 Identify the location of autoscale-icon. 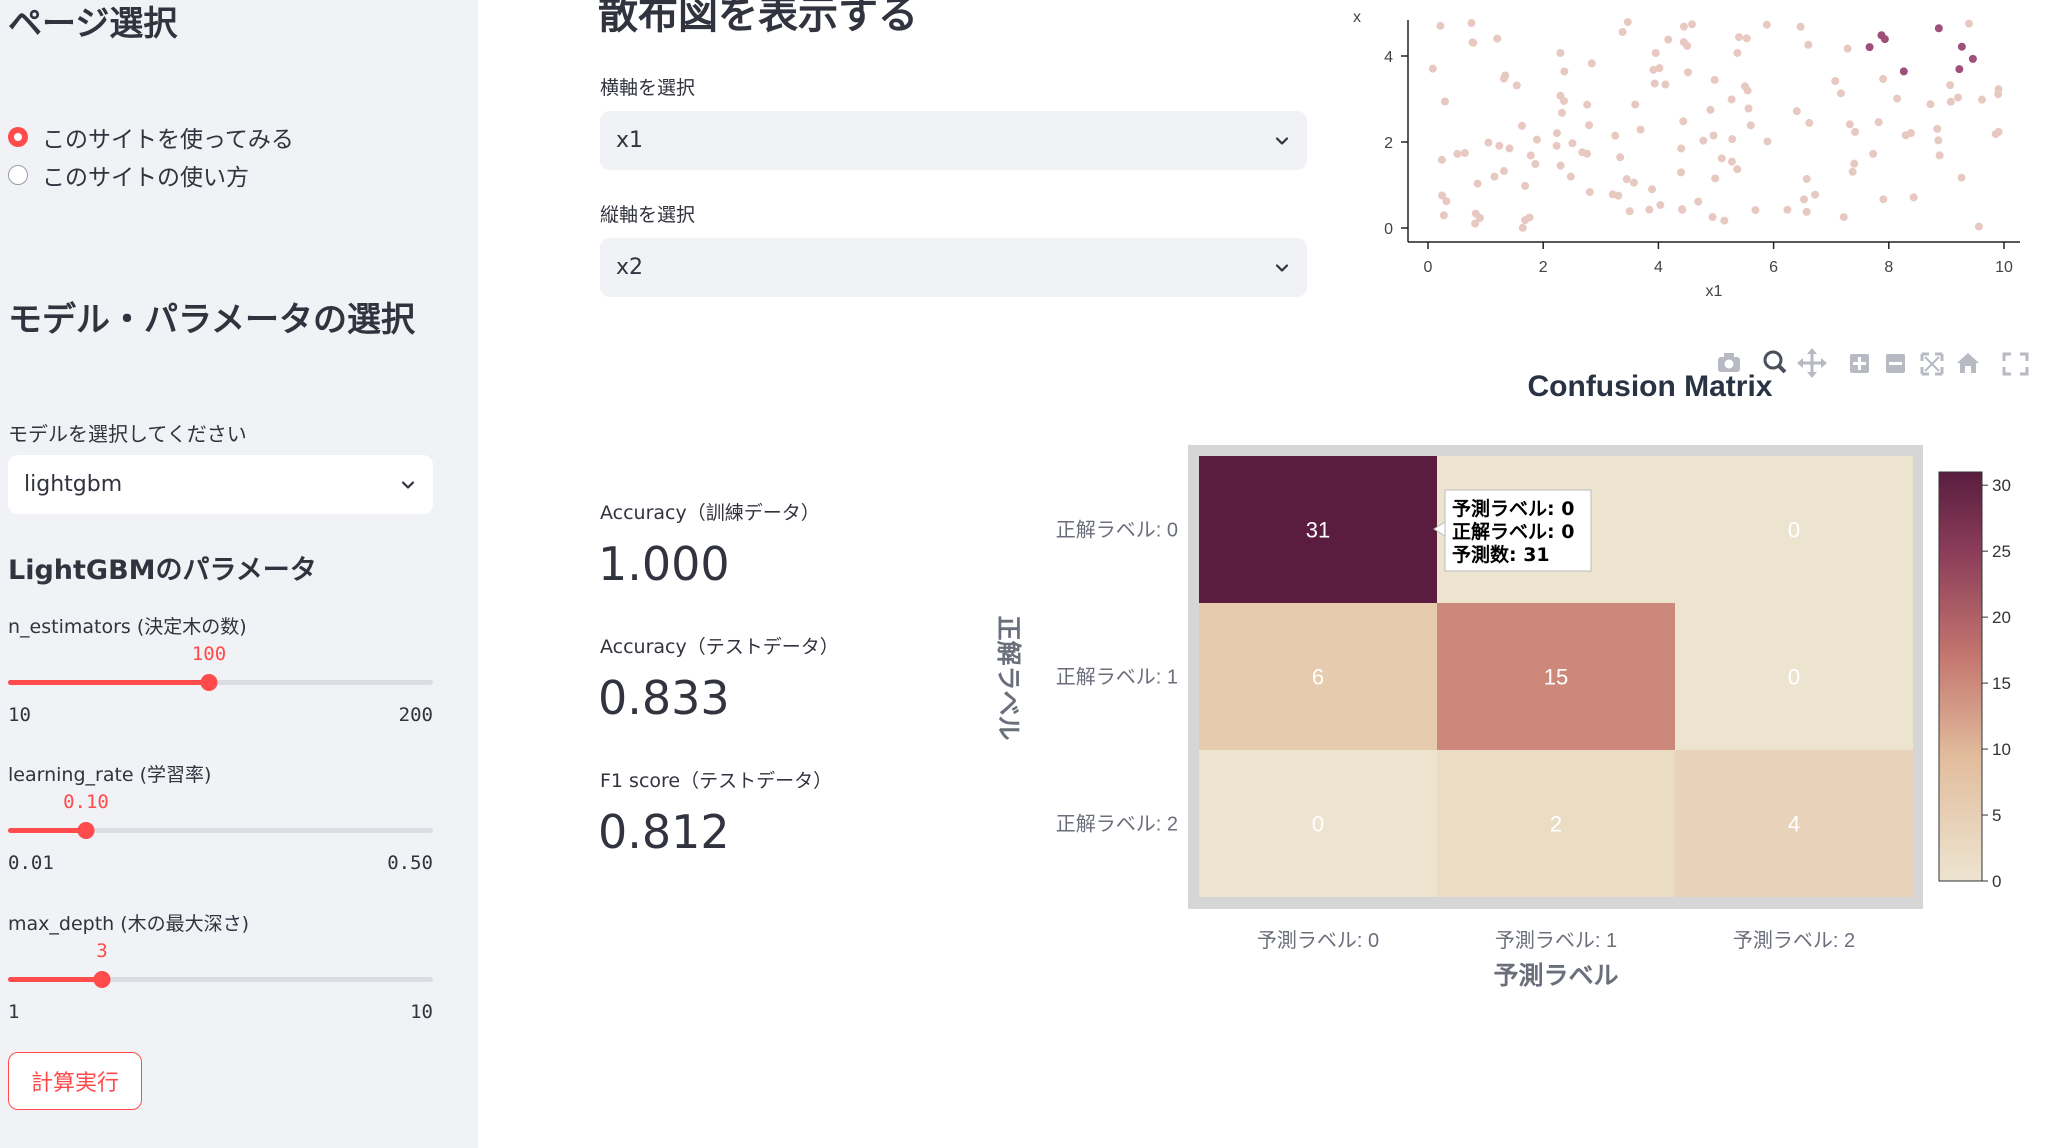
(1932, 364).